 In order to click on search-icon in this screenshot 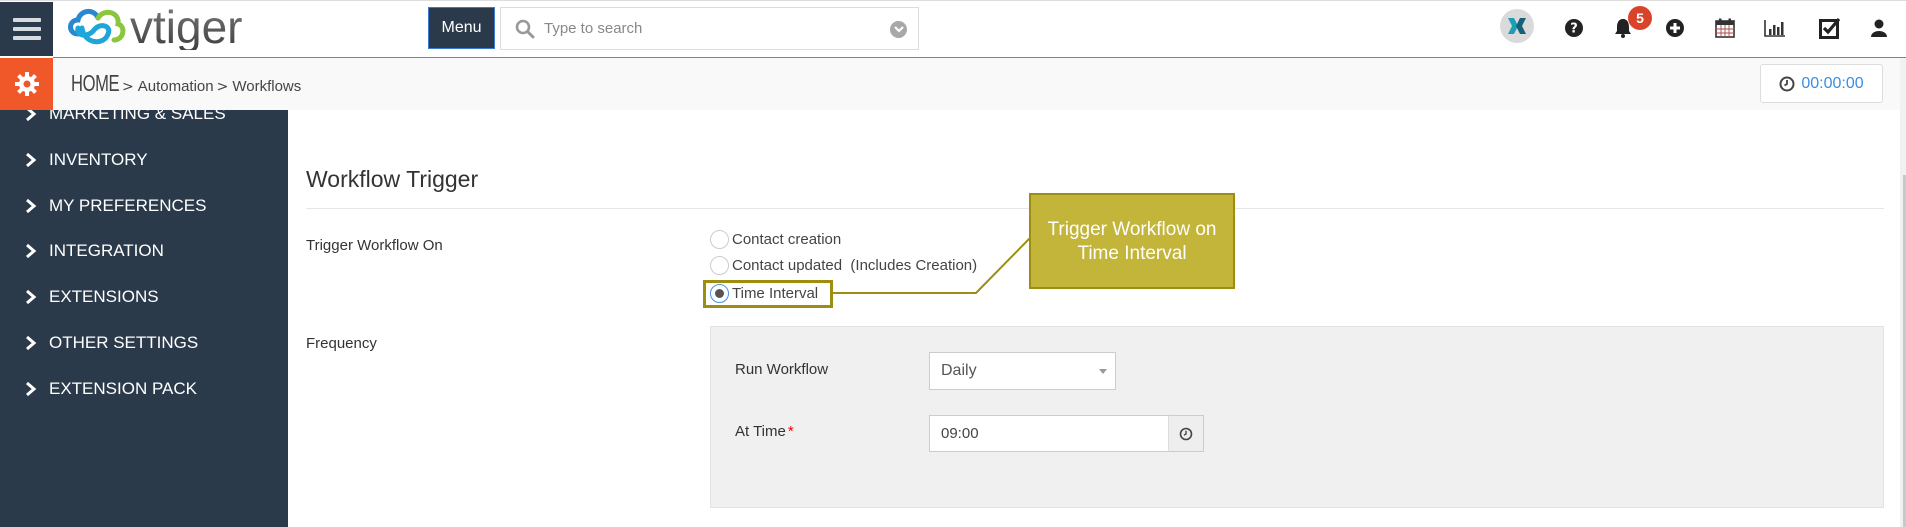, I will do `click(525, 28)`.